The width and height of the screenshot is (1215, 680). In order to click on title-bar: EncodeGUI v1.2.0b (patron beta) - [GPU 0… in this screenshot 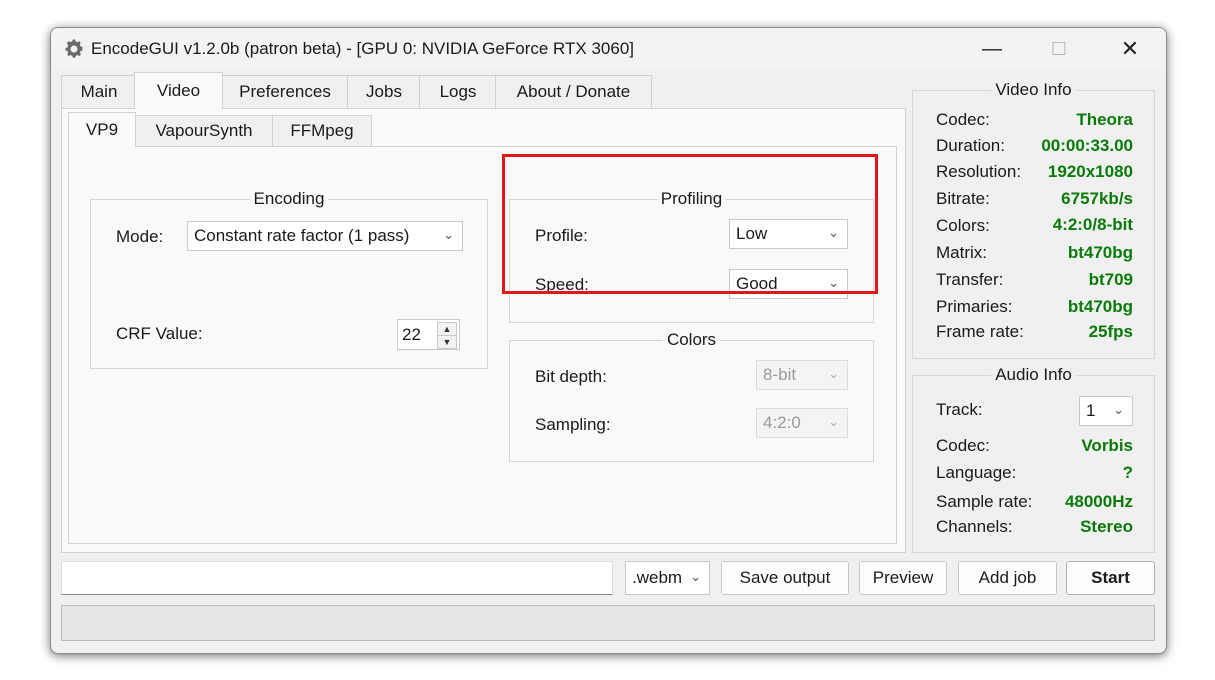, I will do `click(608, 49)`.